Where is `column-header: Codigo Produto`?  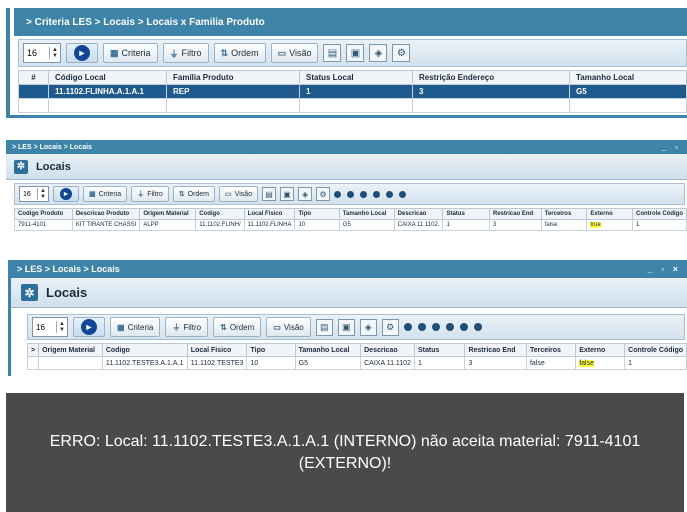 column-header: Codigo Produto is located at coordinates (43, 214).